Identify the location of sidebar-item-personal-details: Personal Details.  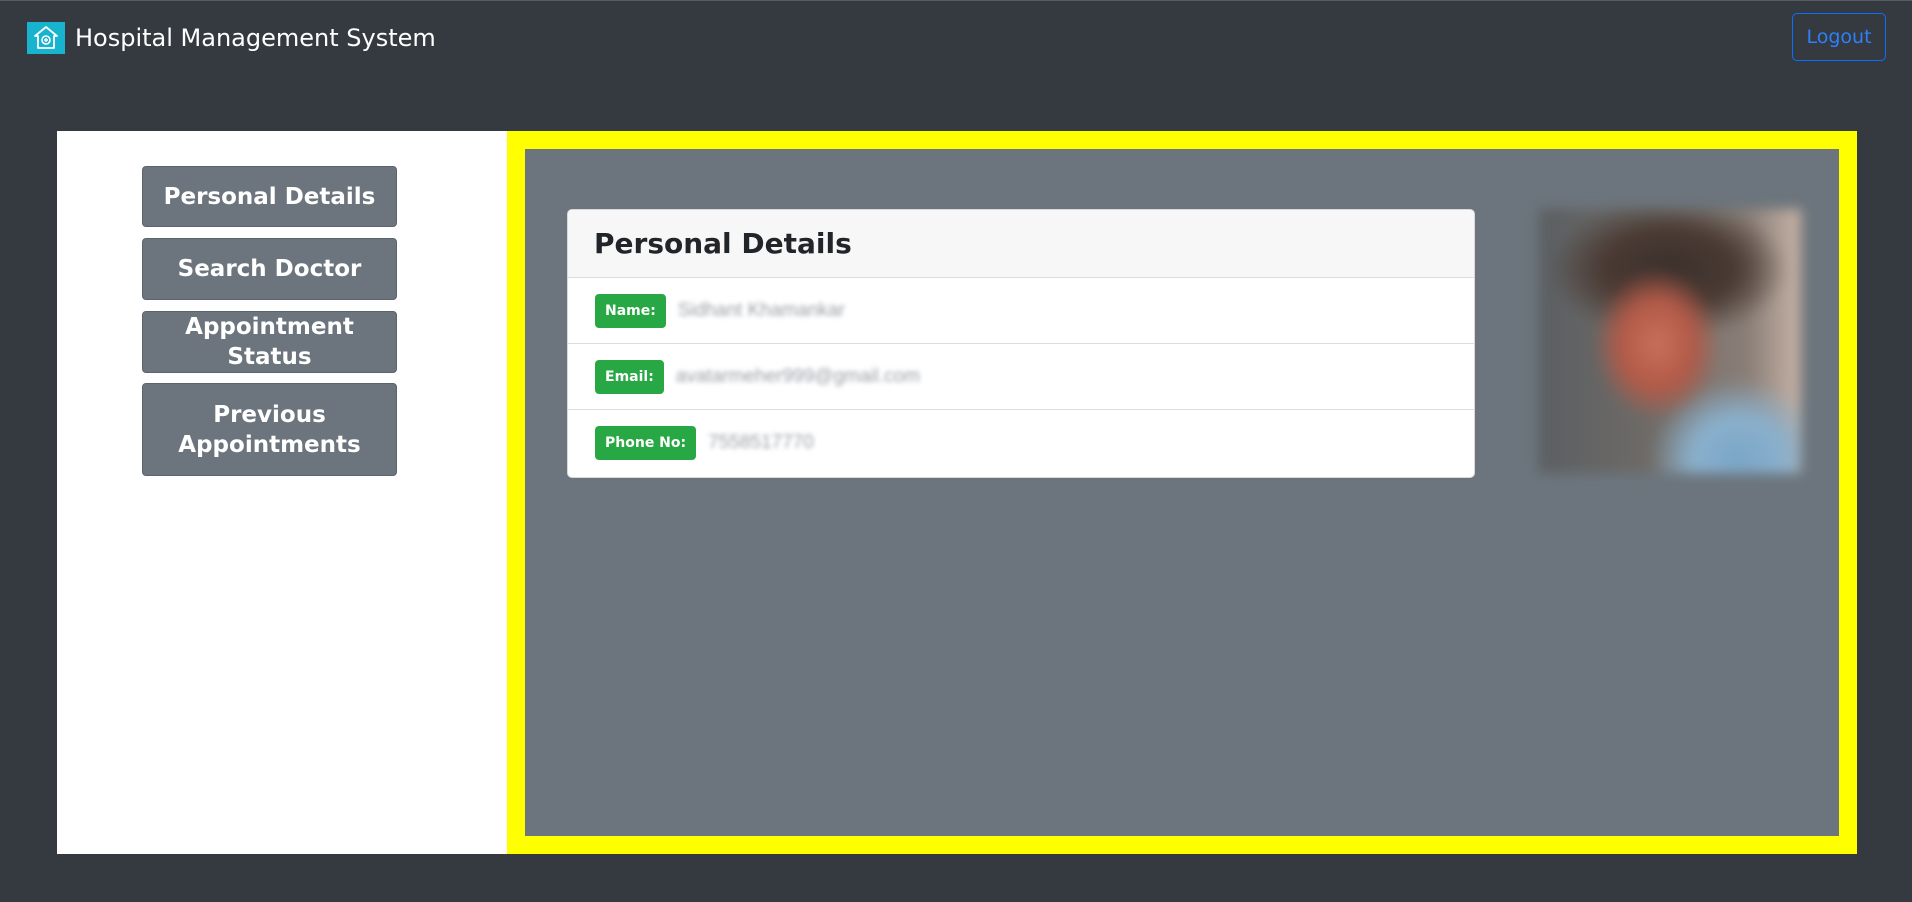
(269, 196).